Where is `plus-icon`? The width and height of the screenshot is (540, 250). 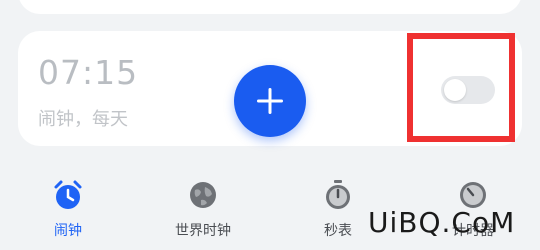 plus-icon is located at coordinates (270, 101).